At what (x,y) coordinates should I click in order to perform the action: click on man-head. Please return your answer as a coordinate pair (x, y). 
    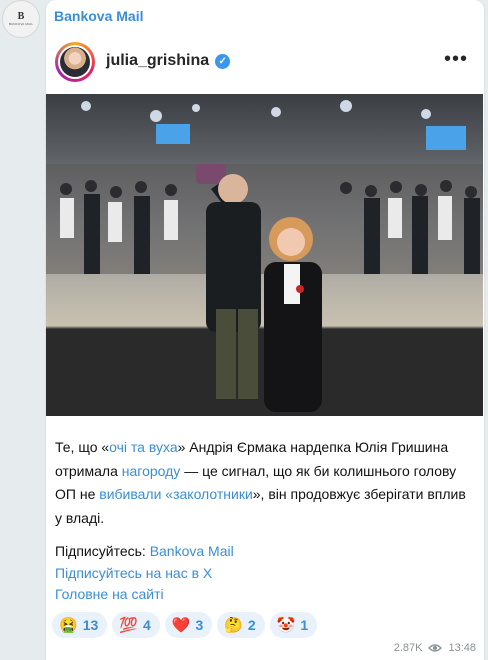
    Looking at the image, I should click on (233, 189).